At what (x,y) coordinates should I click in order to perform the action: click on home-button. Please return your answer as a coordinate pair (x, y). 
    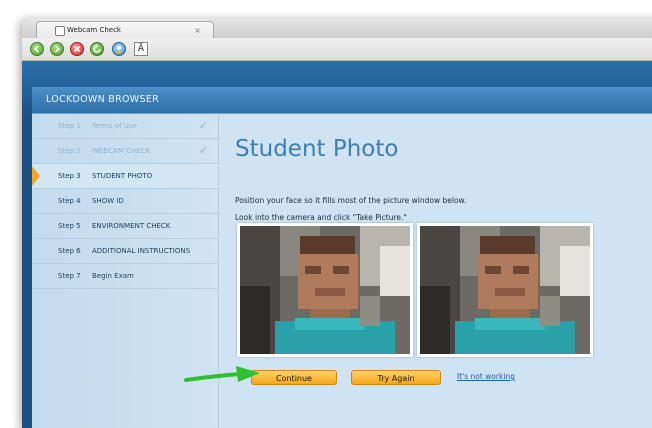
    Looking at the image, I should click on (119, 49).